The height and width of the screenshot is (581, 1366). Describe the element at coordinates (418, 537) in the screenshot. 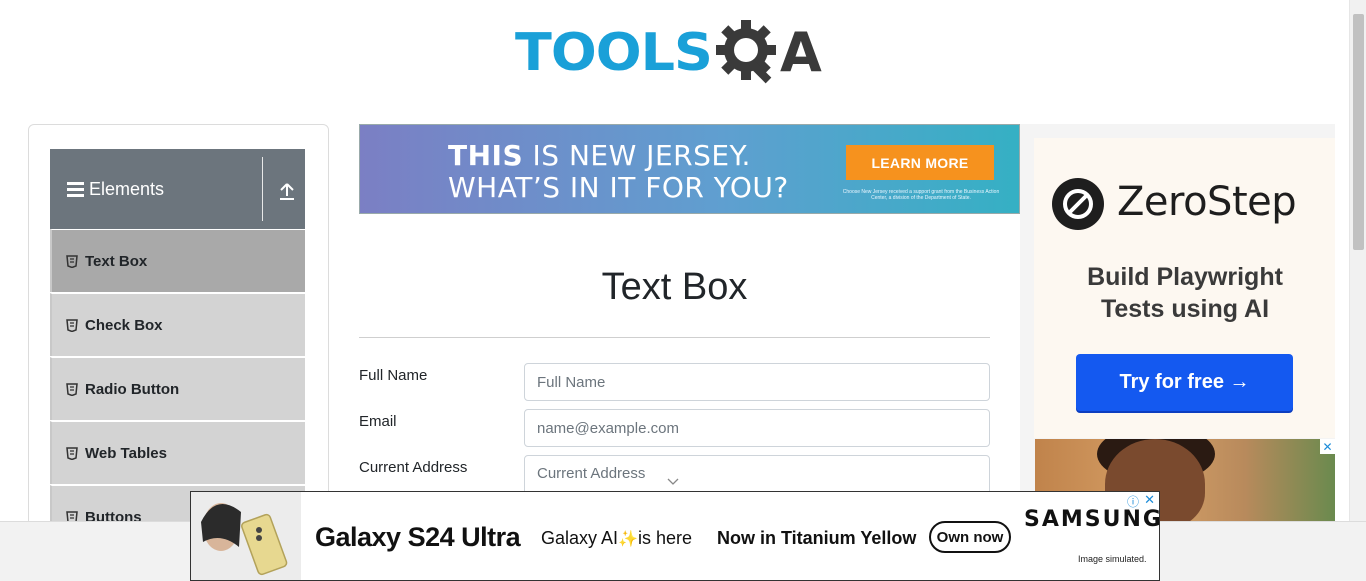

I see `ad-product-name: Galaxy S24 Ultra` at that location.